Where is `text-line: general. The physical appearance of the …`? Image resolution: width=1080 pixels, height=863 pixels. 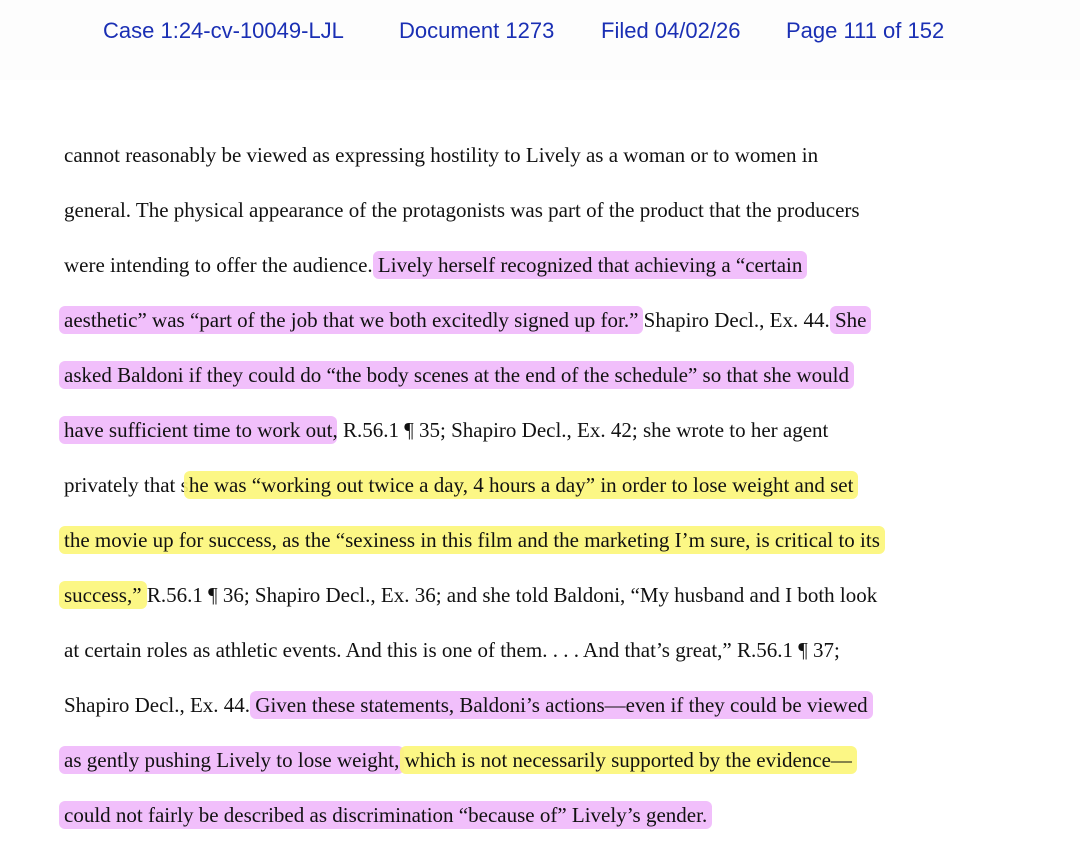
text-line: general. The physical appearance of the … is located at coordinates (462, 210).